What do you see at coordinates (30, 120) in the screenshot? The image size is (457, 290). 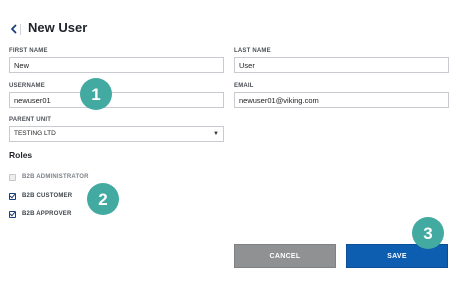 I see `parent-unit-label: PARENT UNIT` at bounding box center [30, 120].